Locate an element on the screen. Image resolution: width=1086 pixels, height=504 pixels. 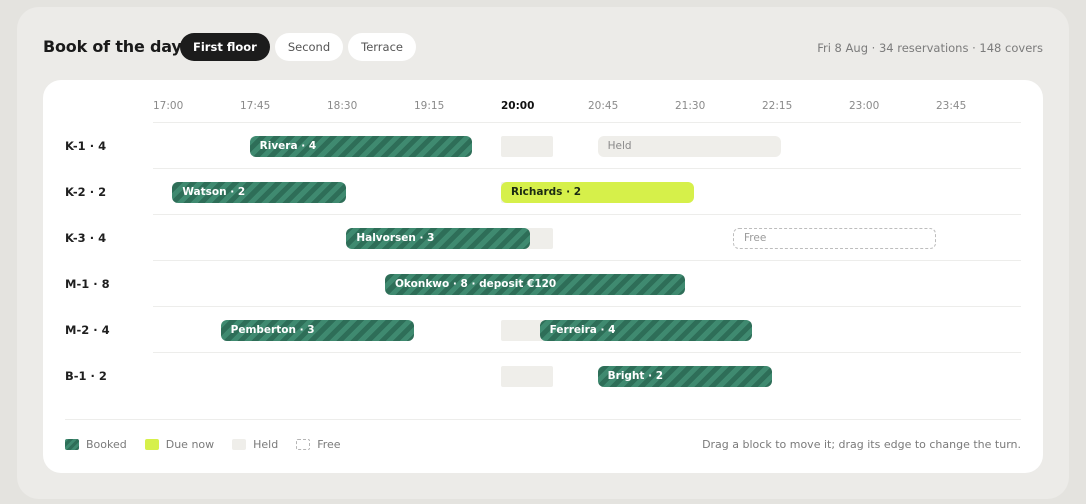
reservation-block: Okonkwo · 8 · deposit €120 is located at coordinates (535, 284).